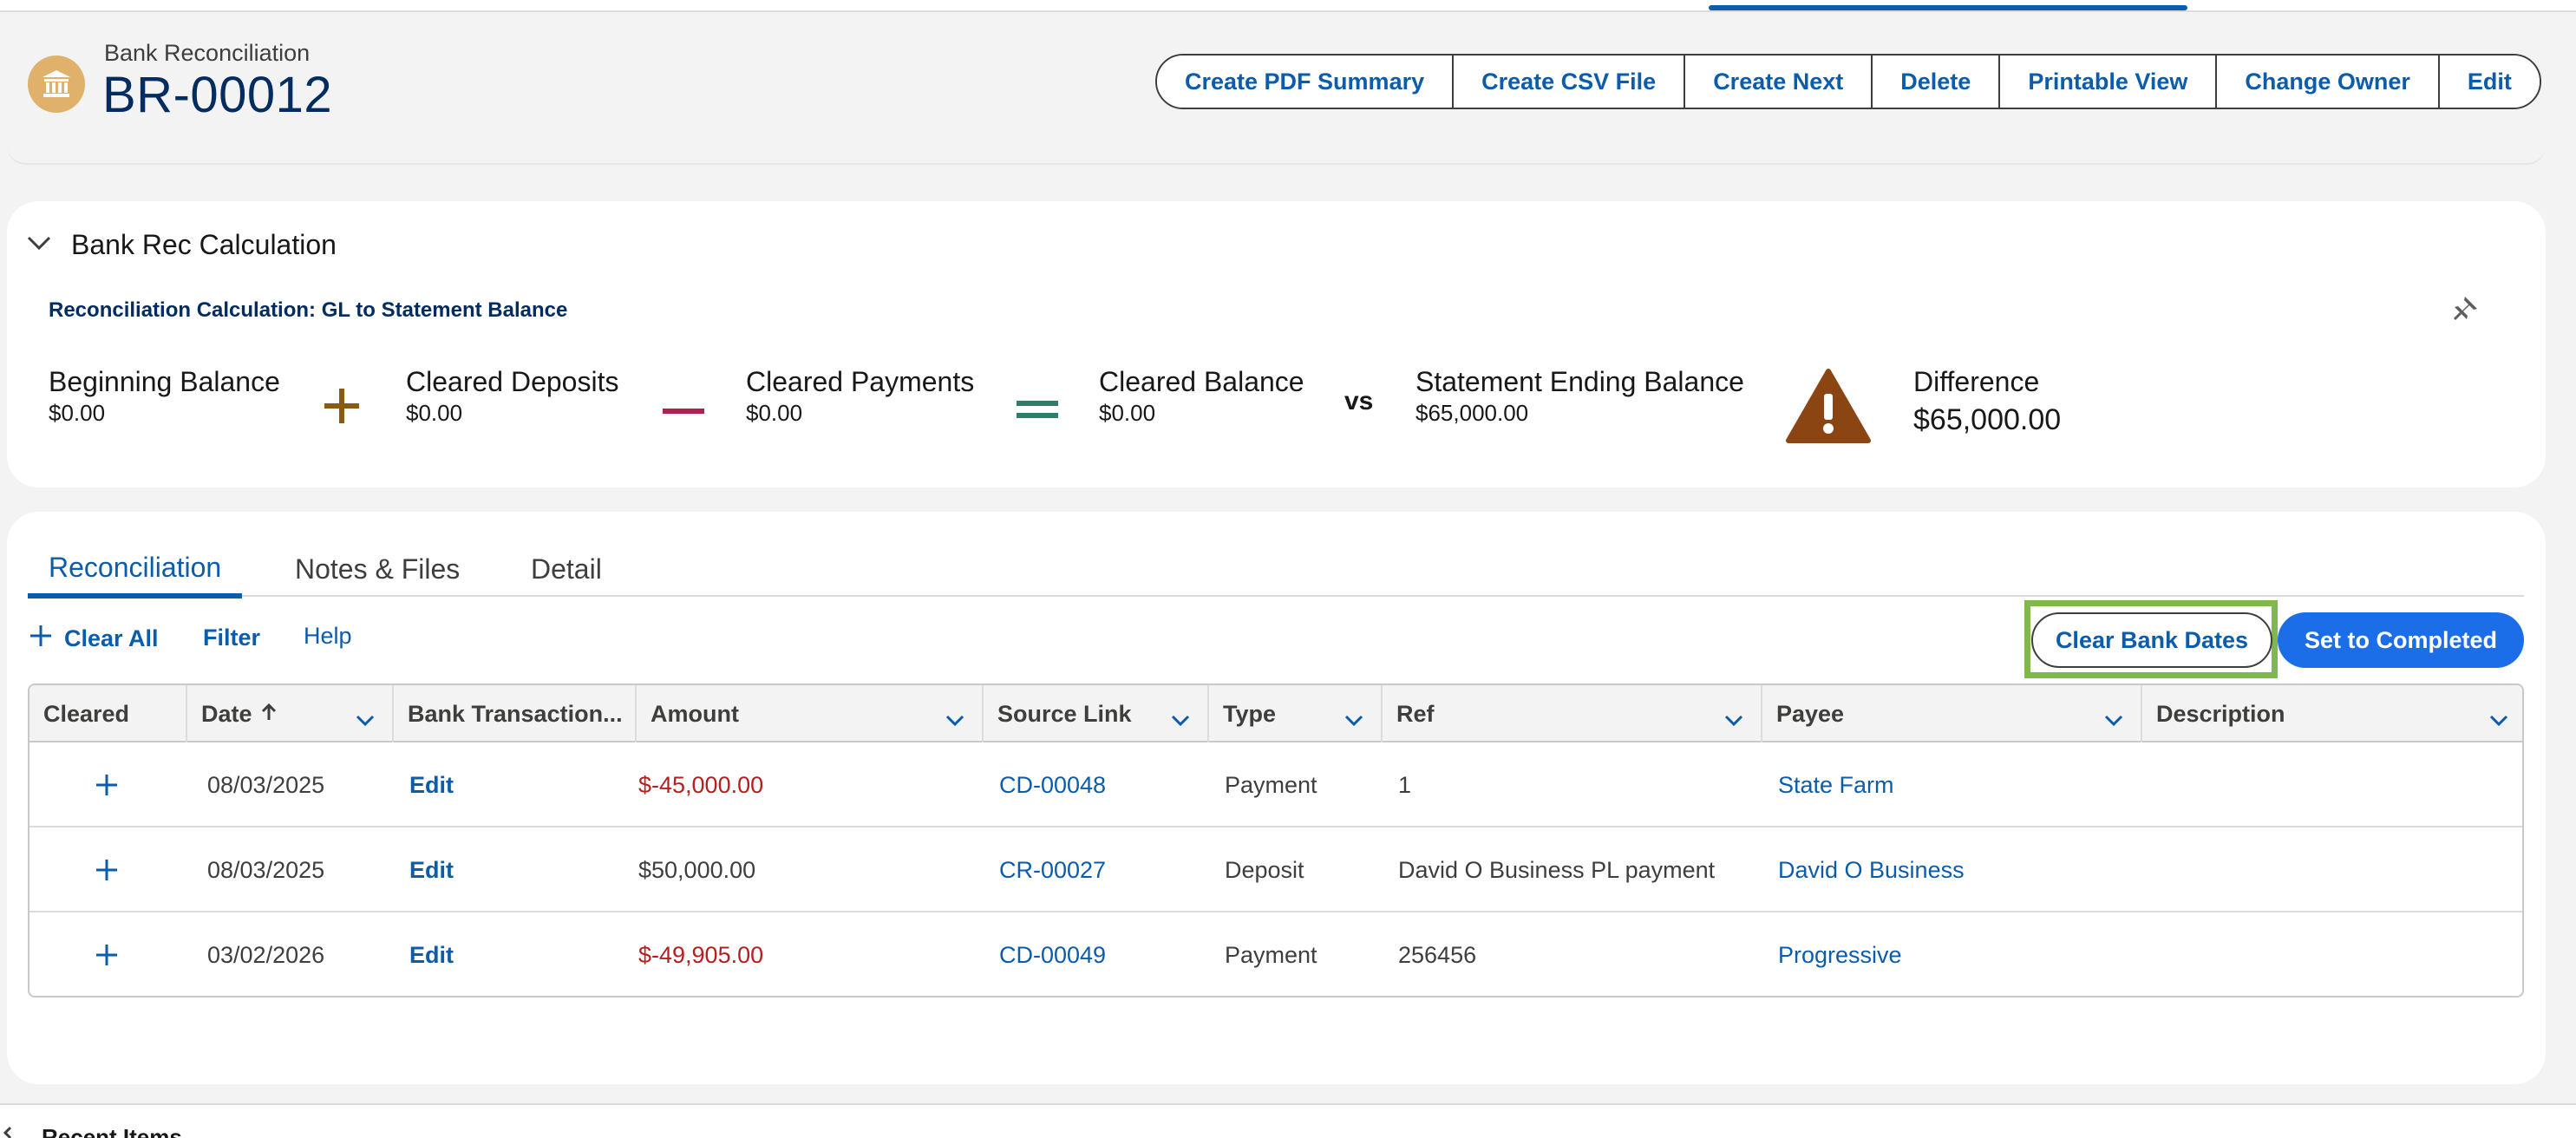 The image size is (2576, 1138). Describe the element at coordinates (566, 569) in the screenshot. I see `tab-detail: Detail` at that location.